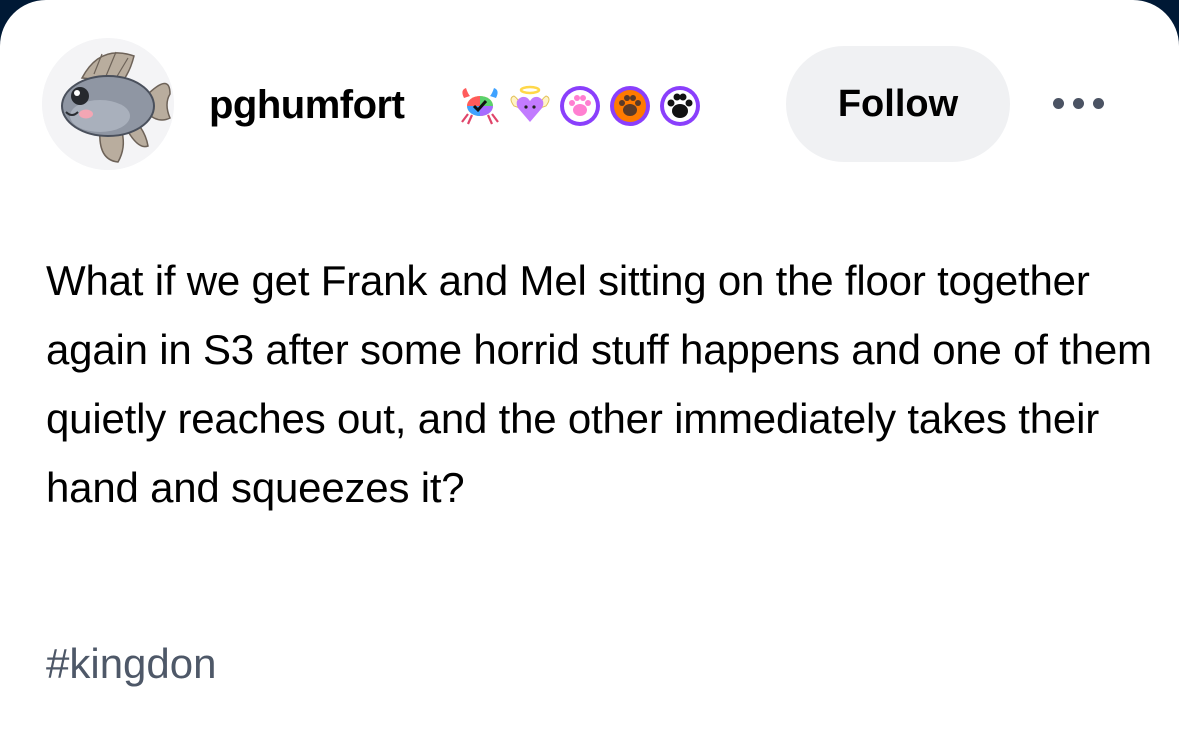 This screenshot has height=730, width=1179. What do you see at coordinates (131, 664) in the screenshot?
I see `post-tag: #kingdon` at bounding box center [131, 664].